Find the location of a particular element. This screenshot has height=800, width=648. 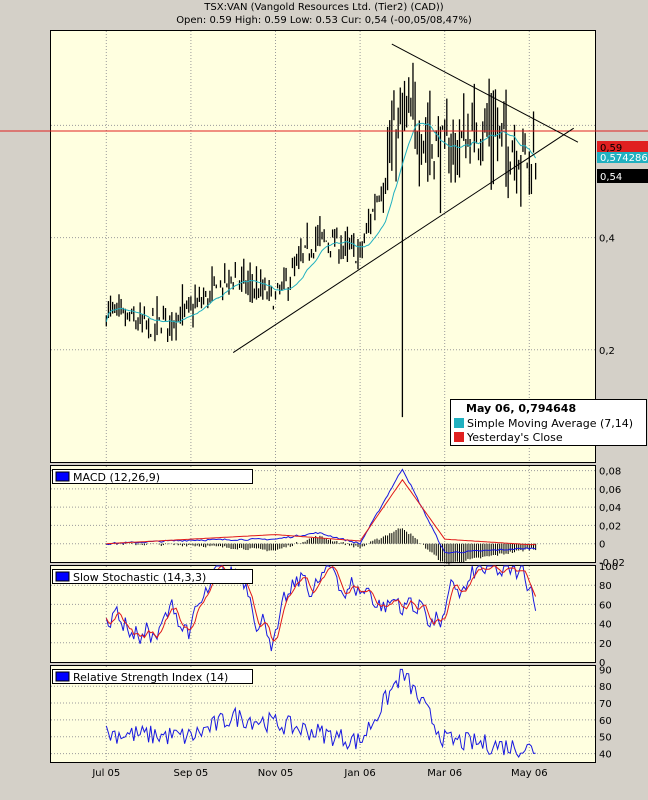

price-label-sma: 0,574286 is located at coordinates (622, 158).